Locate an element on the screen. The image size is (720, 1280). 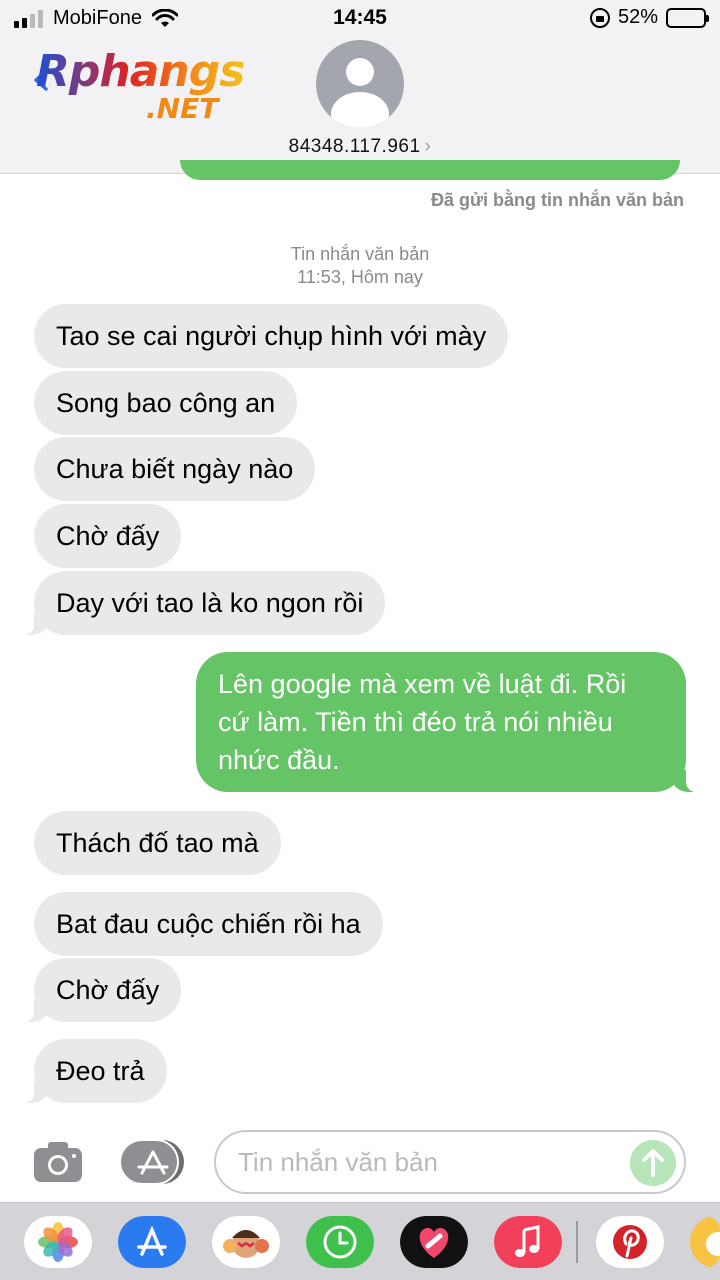
previous-outgoing-bubble is located at coordinates (430, 170).